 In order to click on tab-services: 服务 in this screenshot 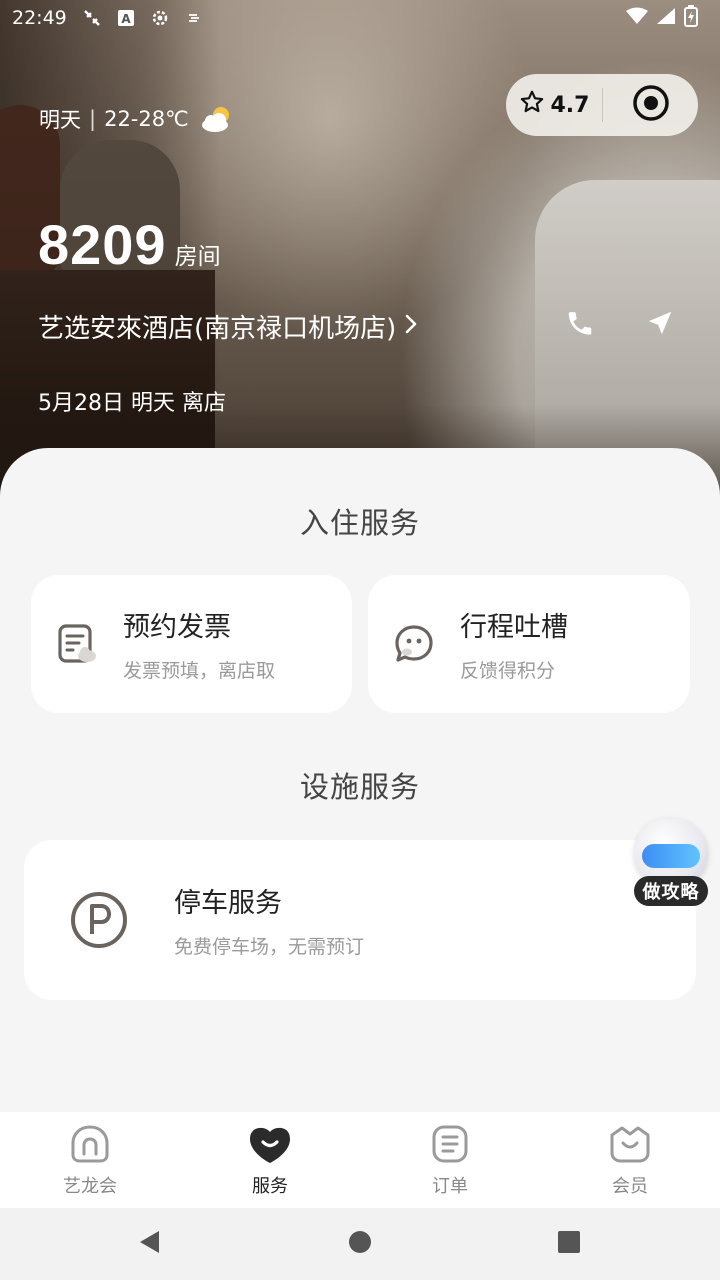, I will do `click(270, 1160)`.